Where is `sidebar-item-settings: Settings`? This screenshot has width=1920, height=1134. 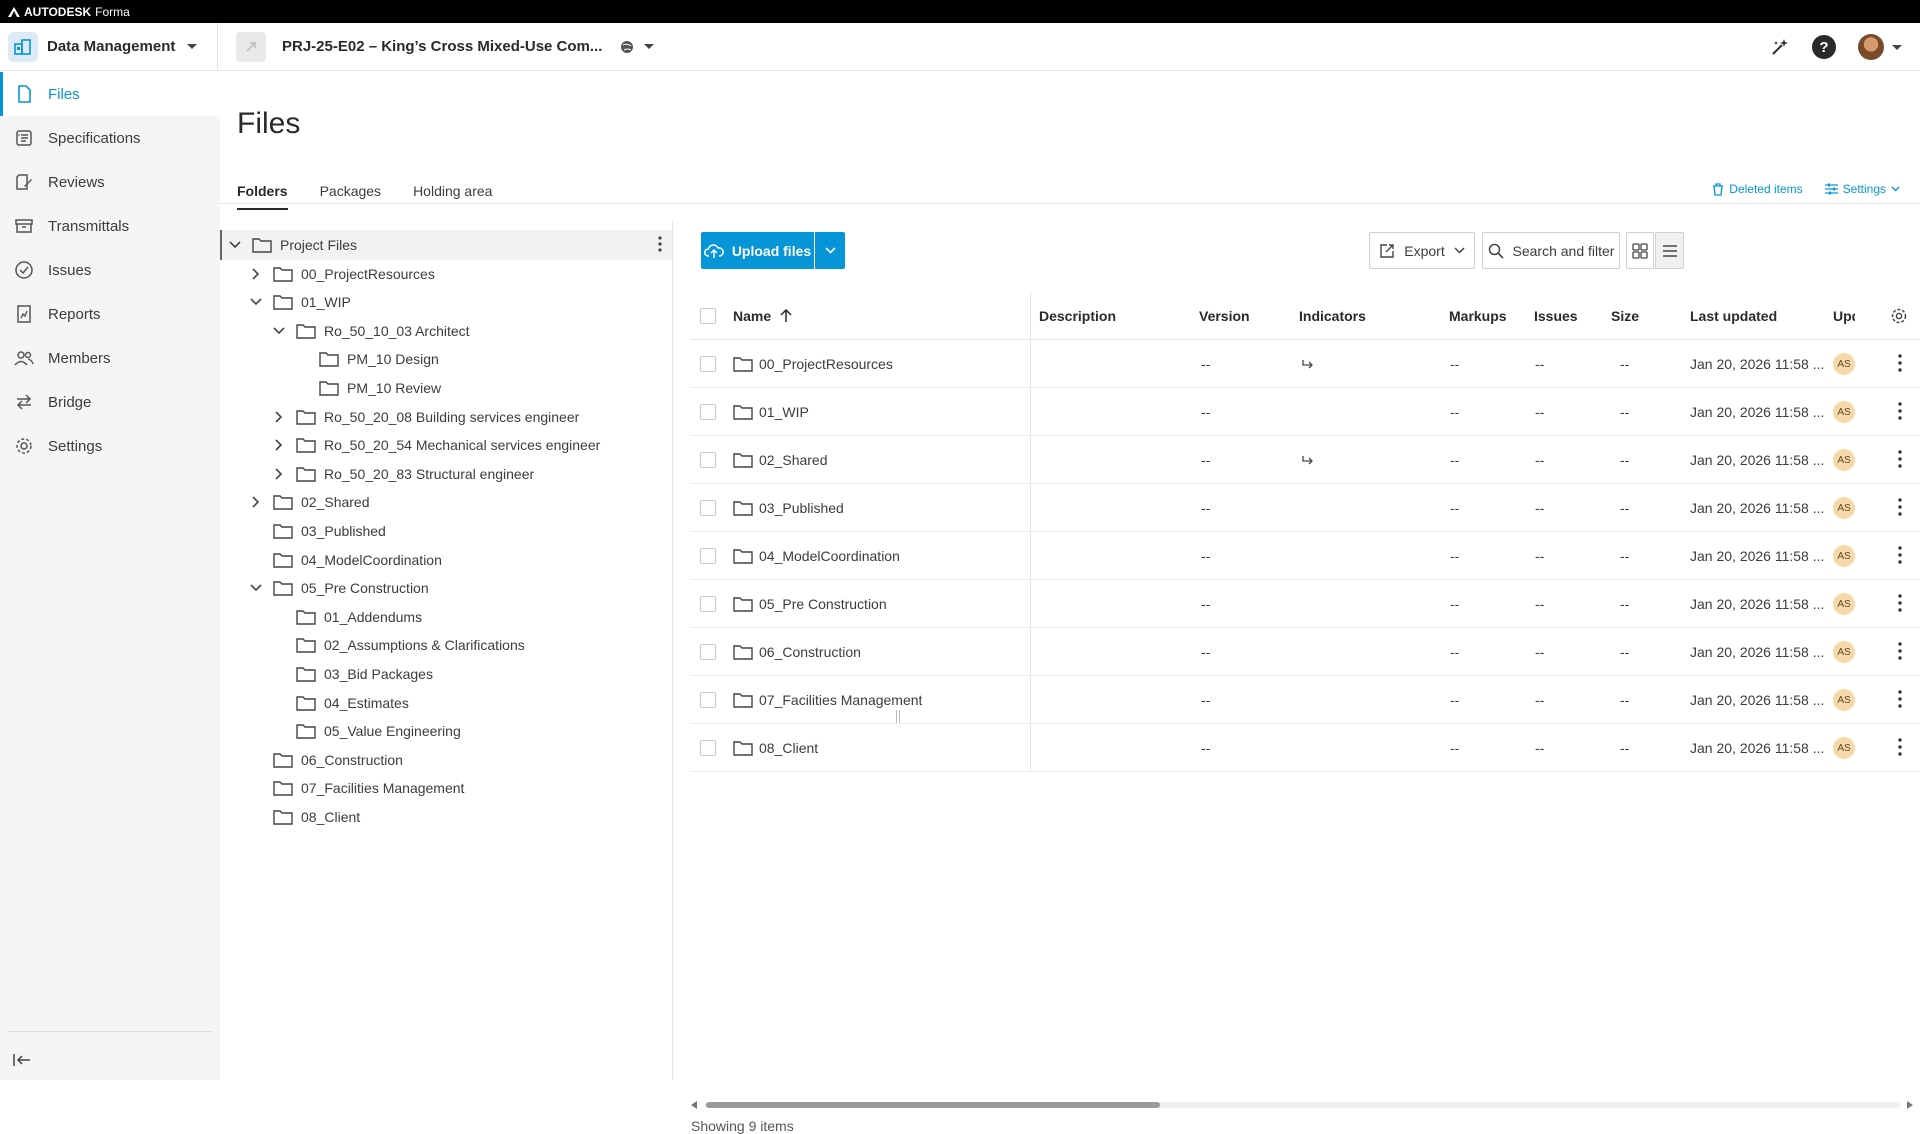
sidebar-item-settings: Settings is located at coordinates (110, 446).